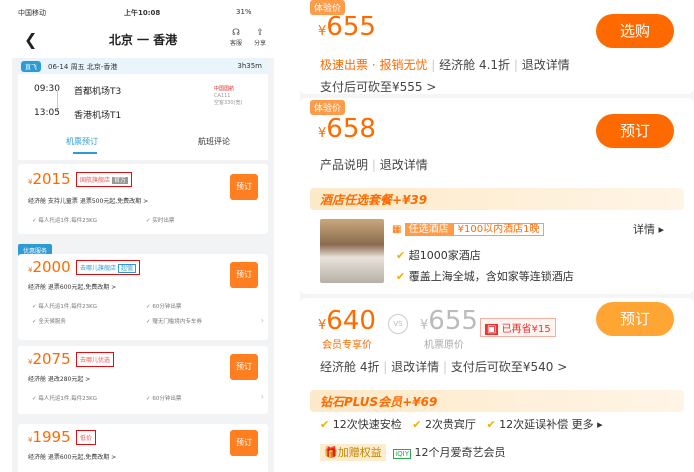 The height and width of the screenshot is (472, 694). Describe the element at coordinates (49, 437) in the screenshot. I see `fare-price: ¥1995` at that location.